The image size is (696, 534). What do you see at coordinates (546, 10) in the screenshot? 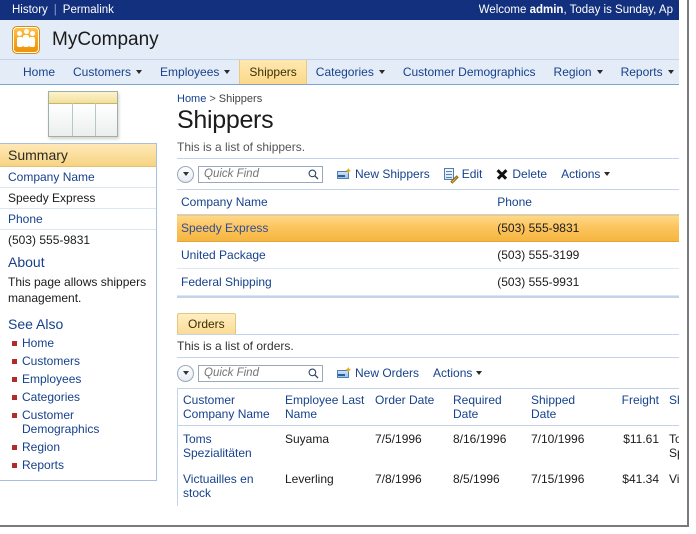
I see `welcome-username: admin` at bounding box center [546, 10].